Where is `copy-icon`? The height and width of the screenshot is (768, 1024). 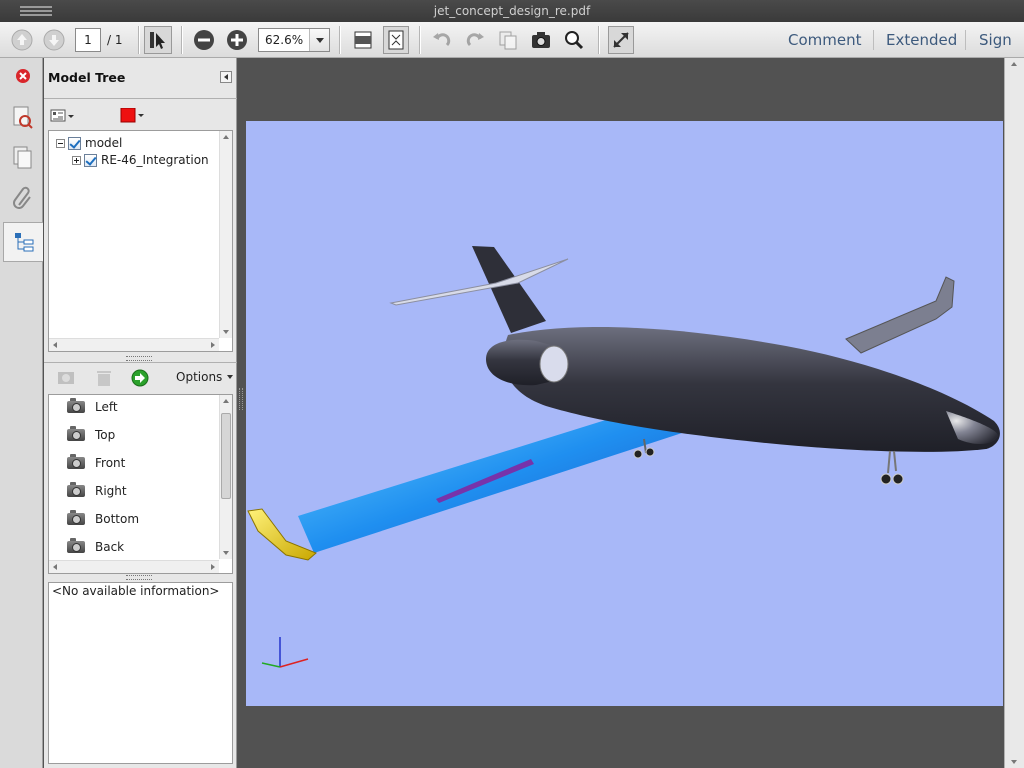
copy-icon is located at coordinates (508, 40).